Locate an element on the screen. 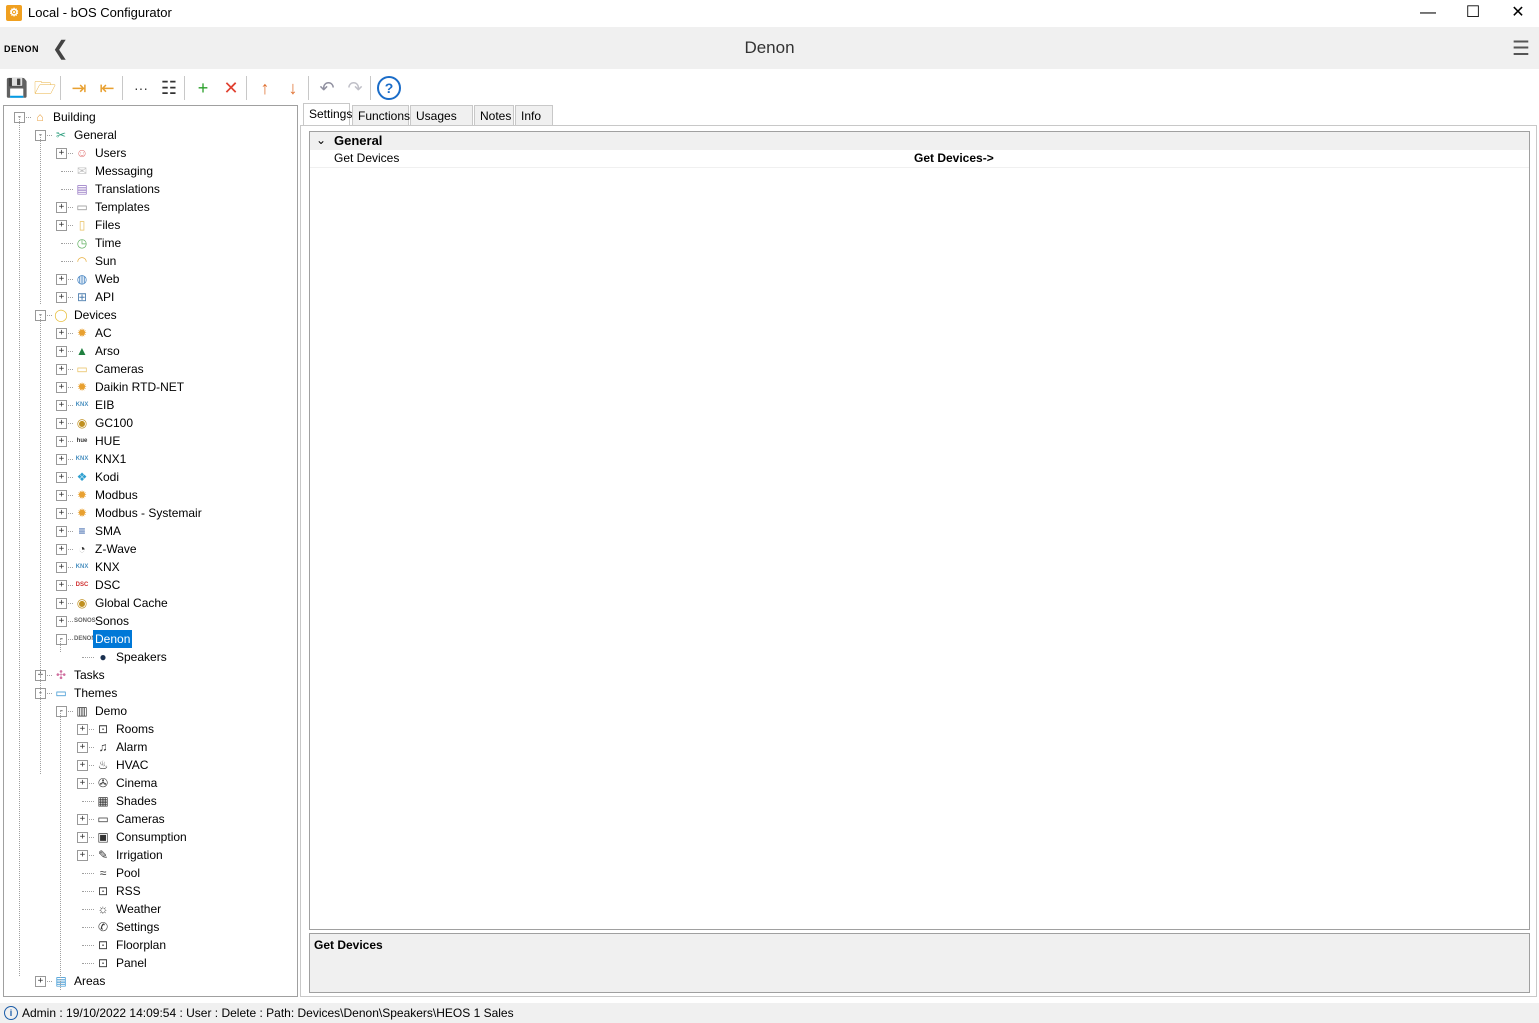 The image size is (1539, 1023). tree-node: ◠ Sun is located at coordinates (149, 261).